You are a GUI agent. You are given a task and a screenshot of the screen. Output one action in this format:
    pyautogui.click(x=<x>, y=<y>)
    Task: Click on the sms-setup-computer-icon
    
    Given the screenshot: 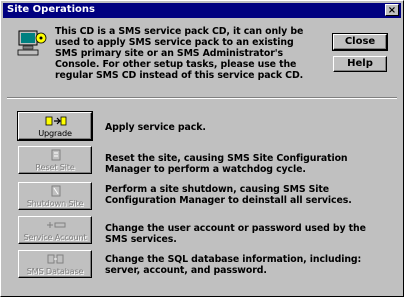 What is the action you would take?
    pyautogui.click(x=32, y=43)
    